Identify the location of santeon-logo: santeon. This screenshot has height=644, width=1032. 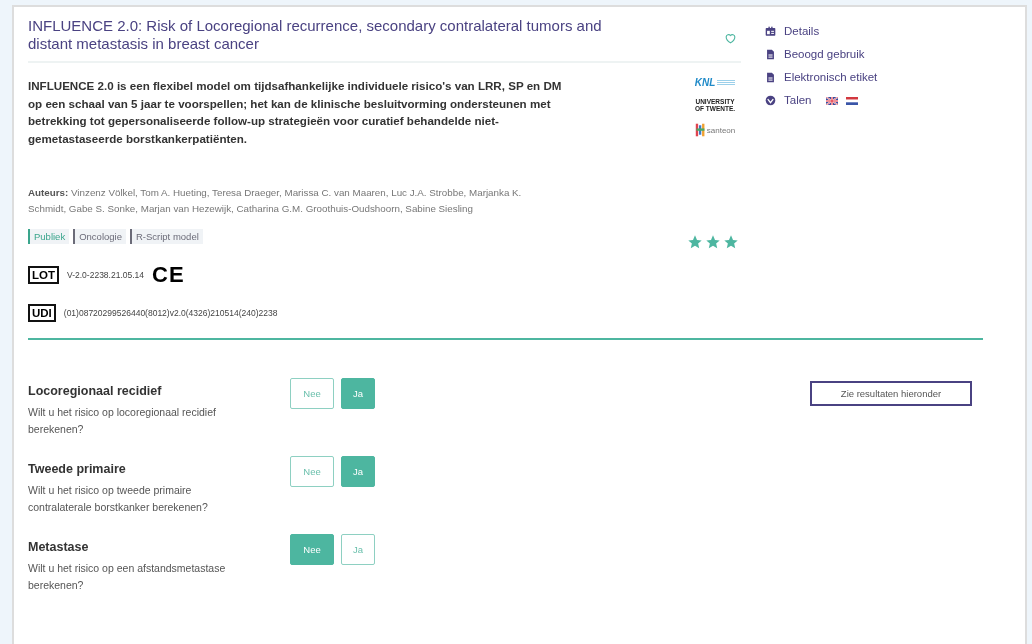
(715, 130).